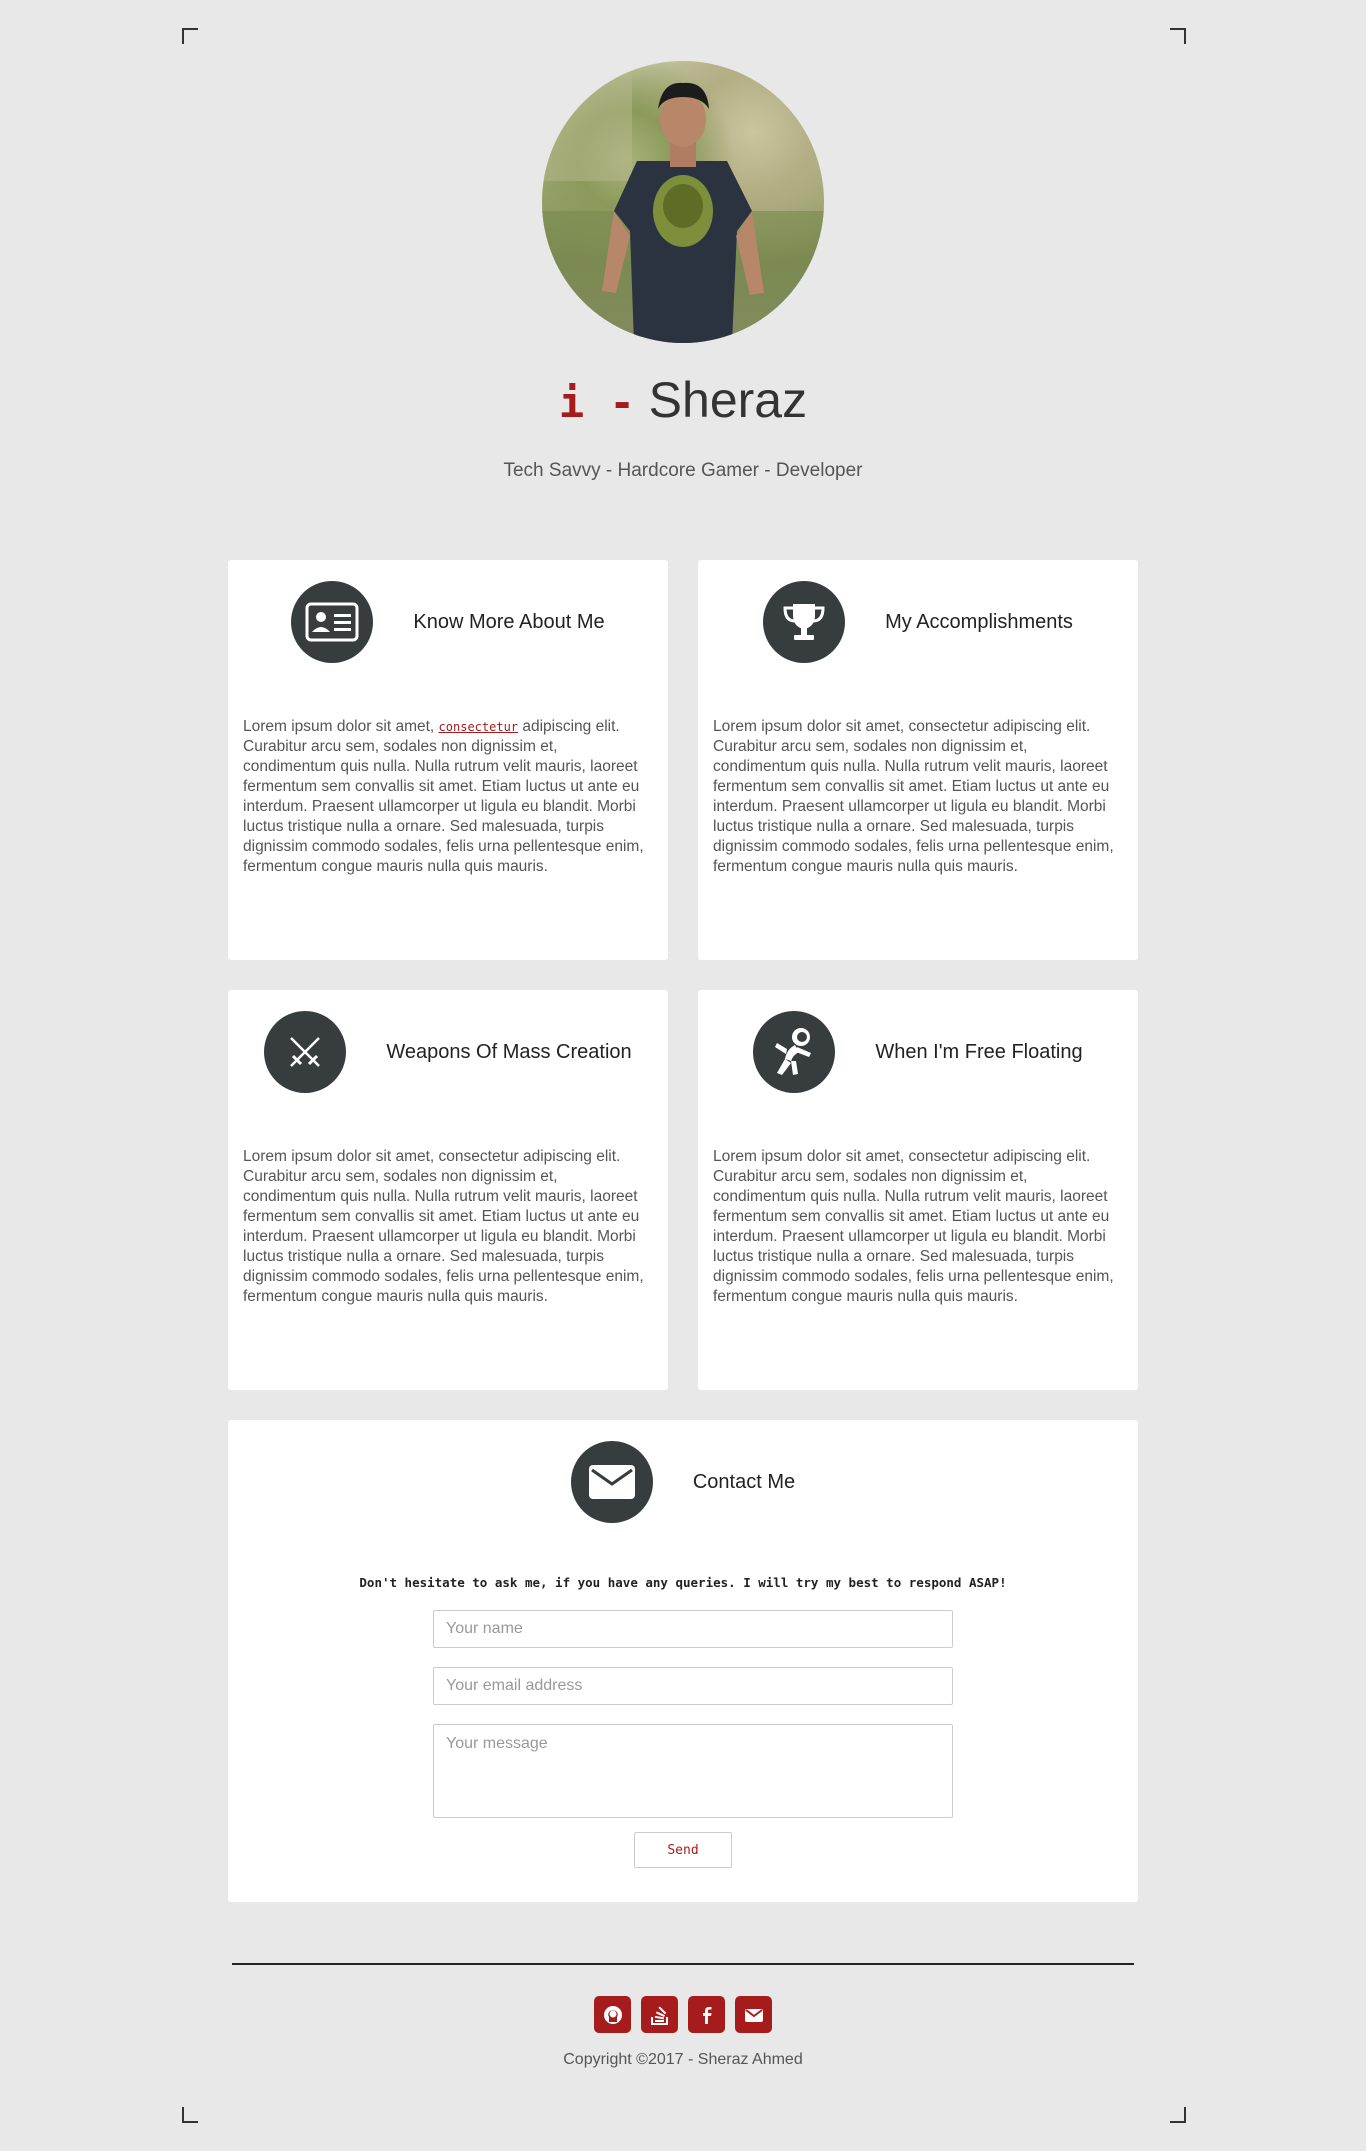  I want to click on title-prefix: i -, so click(596, 402).